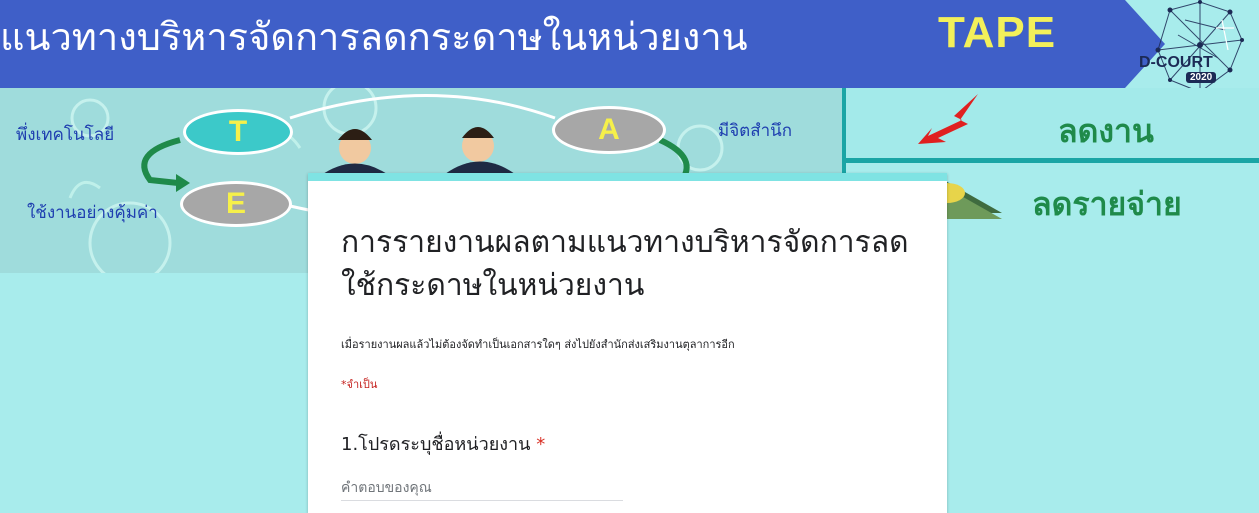  Describe the element at coordinates (755, 131) in the screenshot. I see `label-awareness: มีจิตสำนึก` at that location.